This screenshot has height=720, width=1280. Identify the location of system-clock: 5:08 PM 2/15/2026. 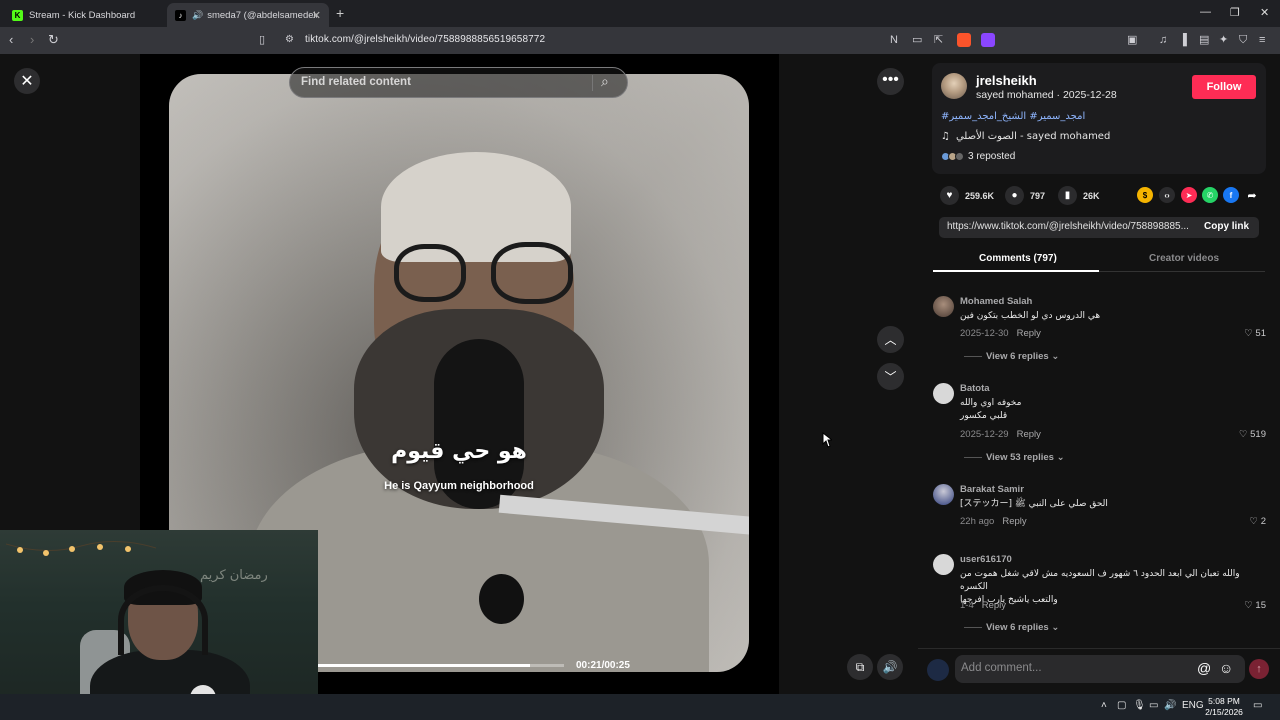
(1224, 707).